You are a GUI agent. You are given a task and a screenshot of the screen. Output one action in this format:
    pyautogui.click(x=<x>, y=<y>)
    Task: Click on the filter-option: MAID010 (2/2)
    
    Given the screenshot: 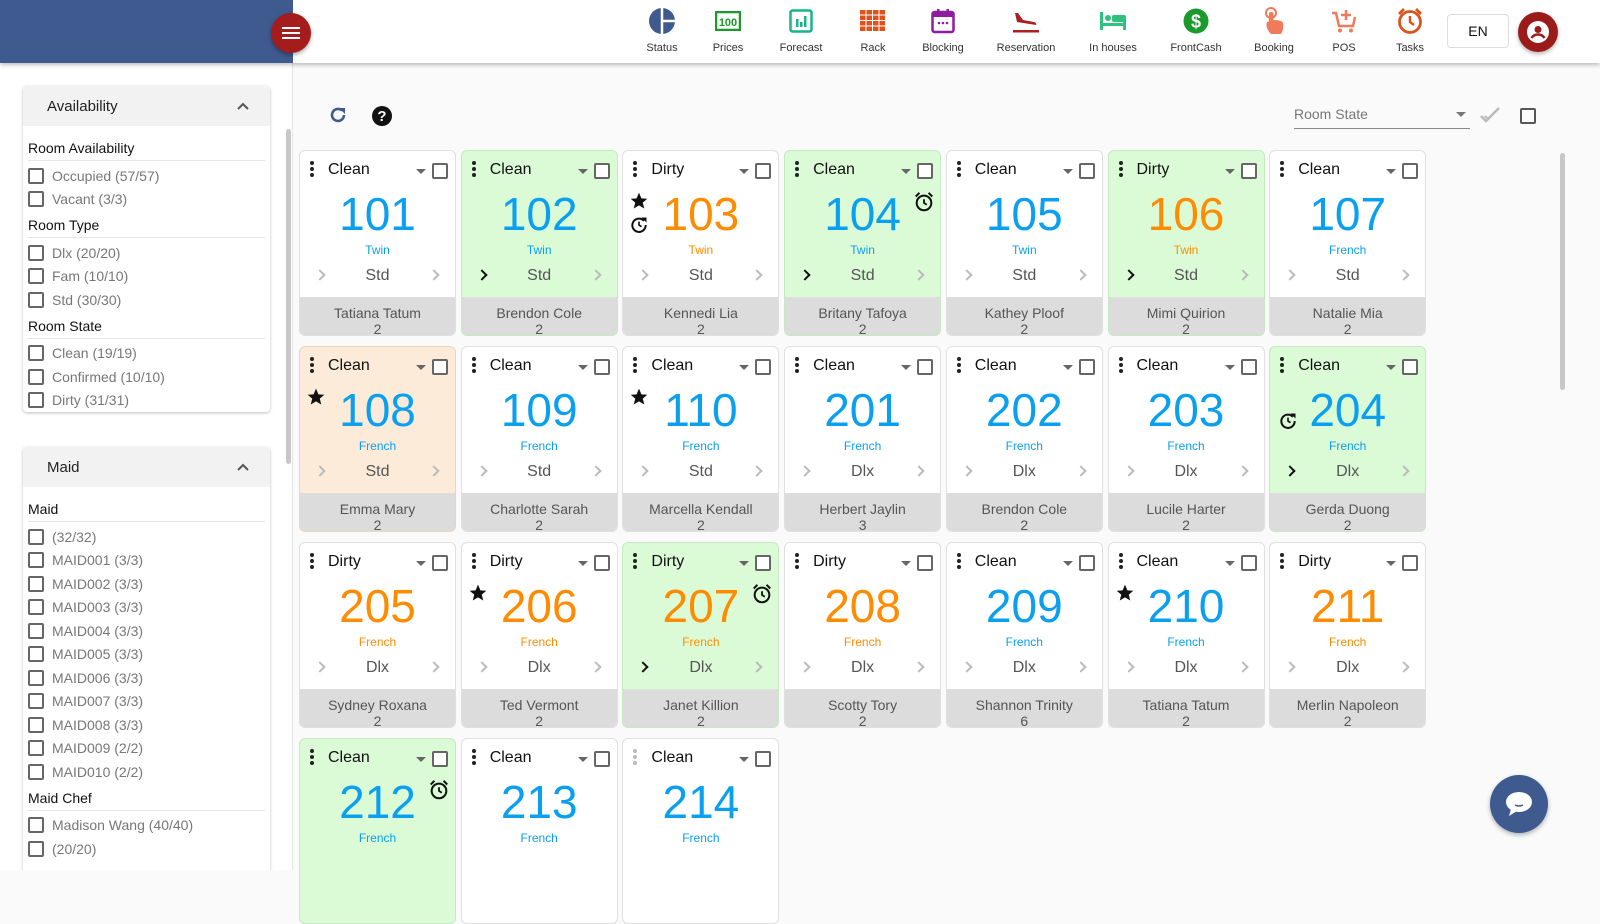 What is the action you would take?
    pyautogui.click(x=146, y=772)
    